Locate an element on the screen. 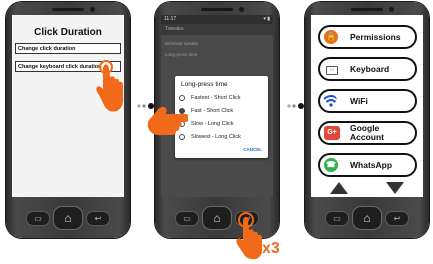 The width and height of the screenshot is (433, 264). option-label: Fast - Short Click is located at coordinates (212, 111).